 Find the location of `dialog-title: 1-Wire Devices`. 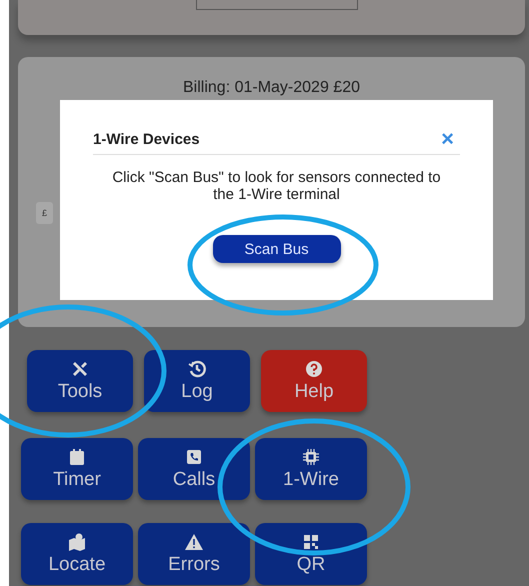

dialog-title: 1-Wire Devices is located at coordinates (146, 139).